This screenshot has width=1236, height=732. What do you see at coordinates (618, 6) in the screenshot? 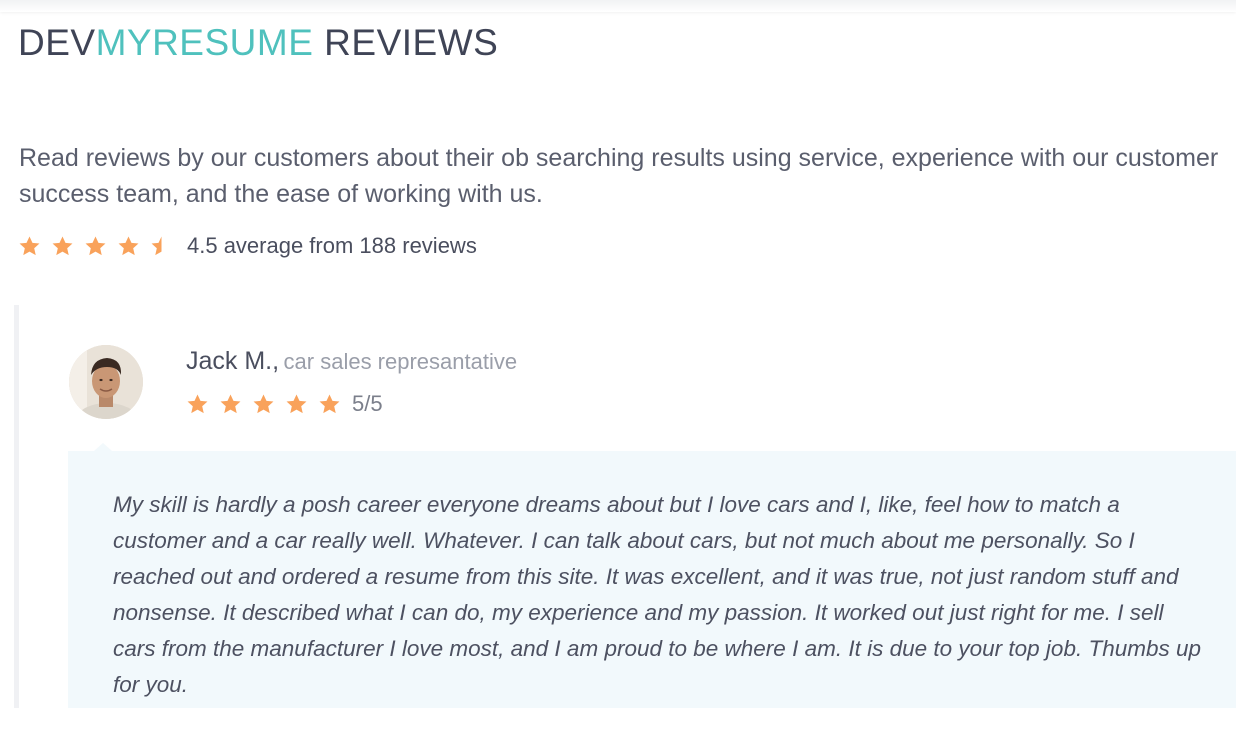
I see `top-bar` at bounding box center [618, 6].